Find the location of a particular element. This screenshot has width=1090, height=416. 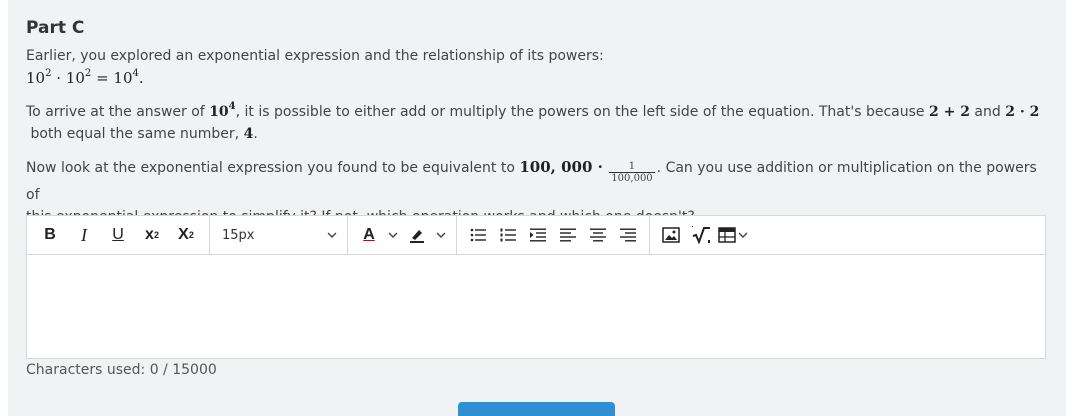

subscript-button: X2 is located at coordinates (186, 235).